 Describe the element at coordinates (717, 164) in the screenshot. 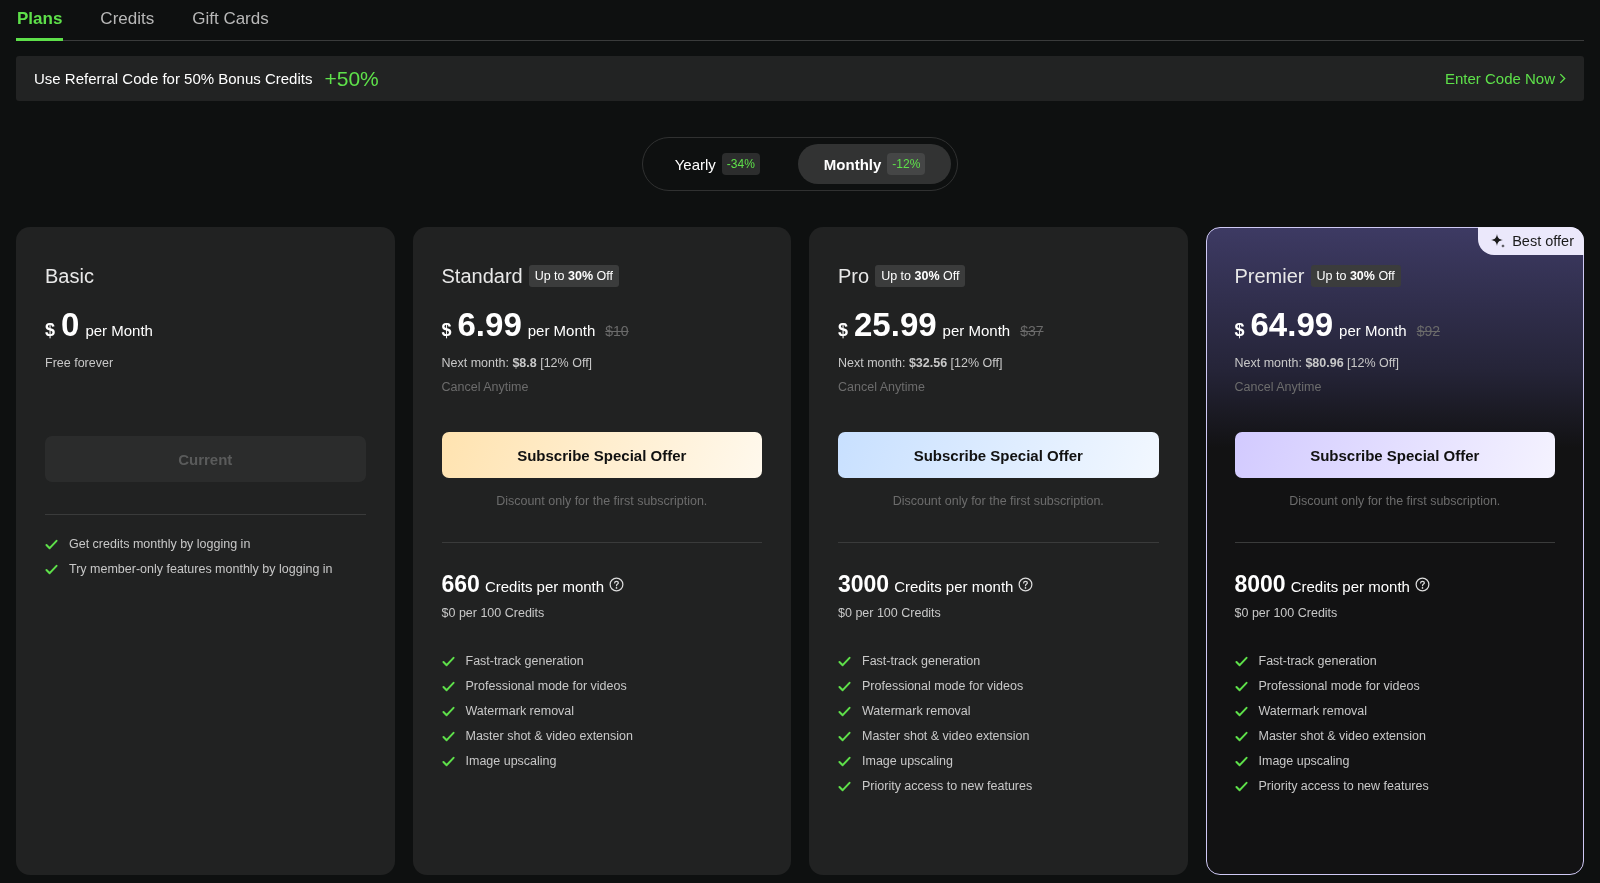

I see `billing-option: Yearly -34%` at that location.